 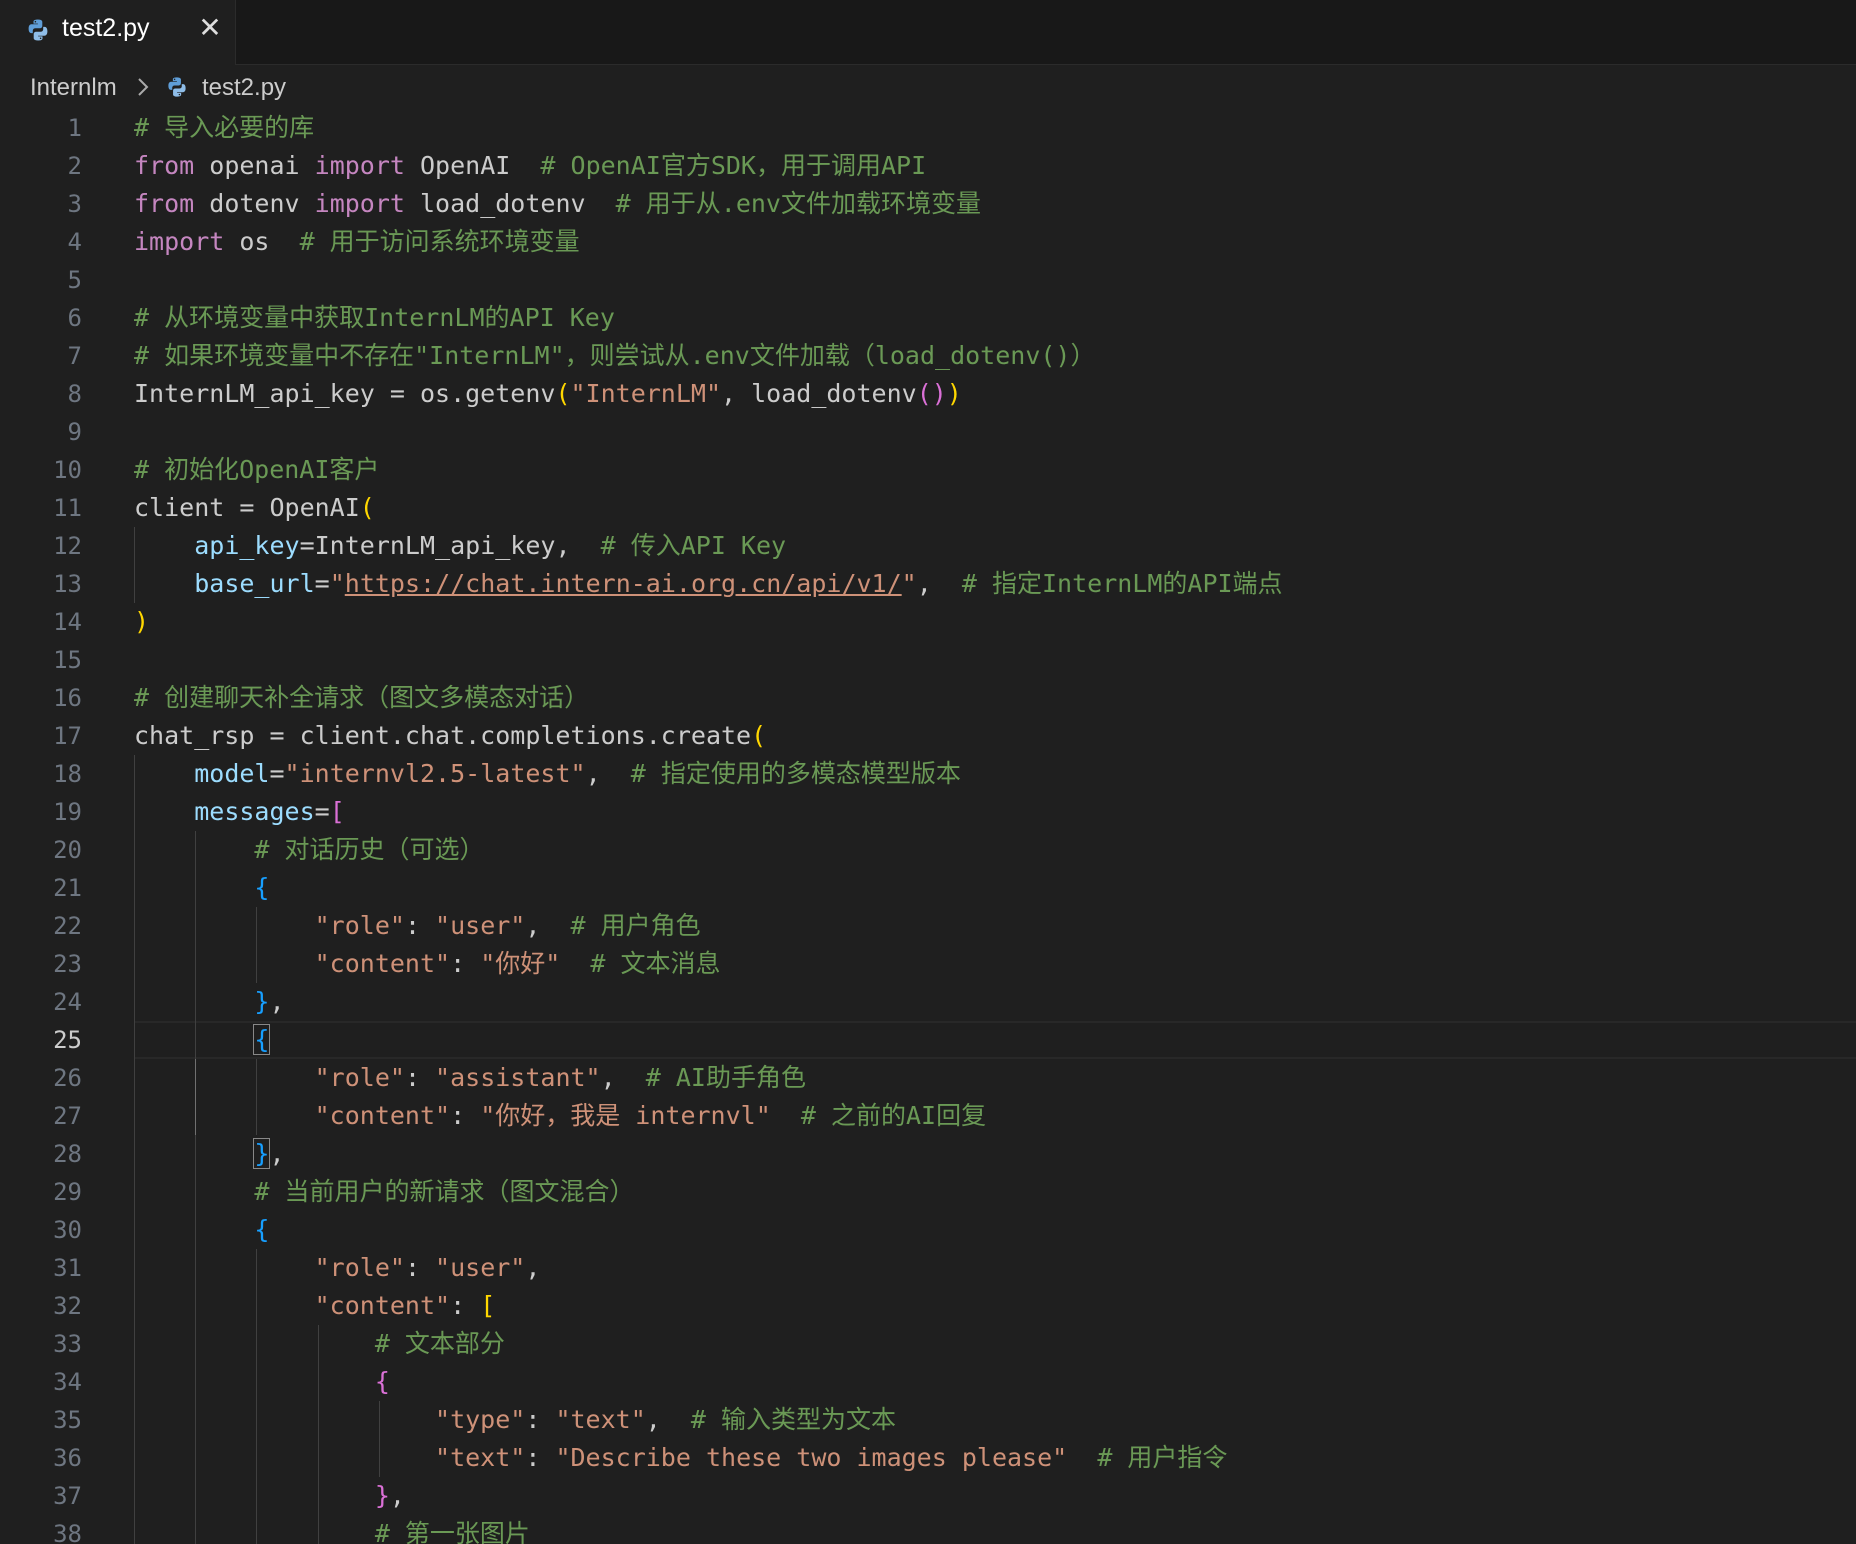 I want to click on code-line: 16 # 创建聊天补全请求（图文多模态对话）, so click(x=928, y=698).